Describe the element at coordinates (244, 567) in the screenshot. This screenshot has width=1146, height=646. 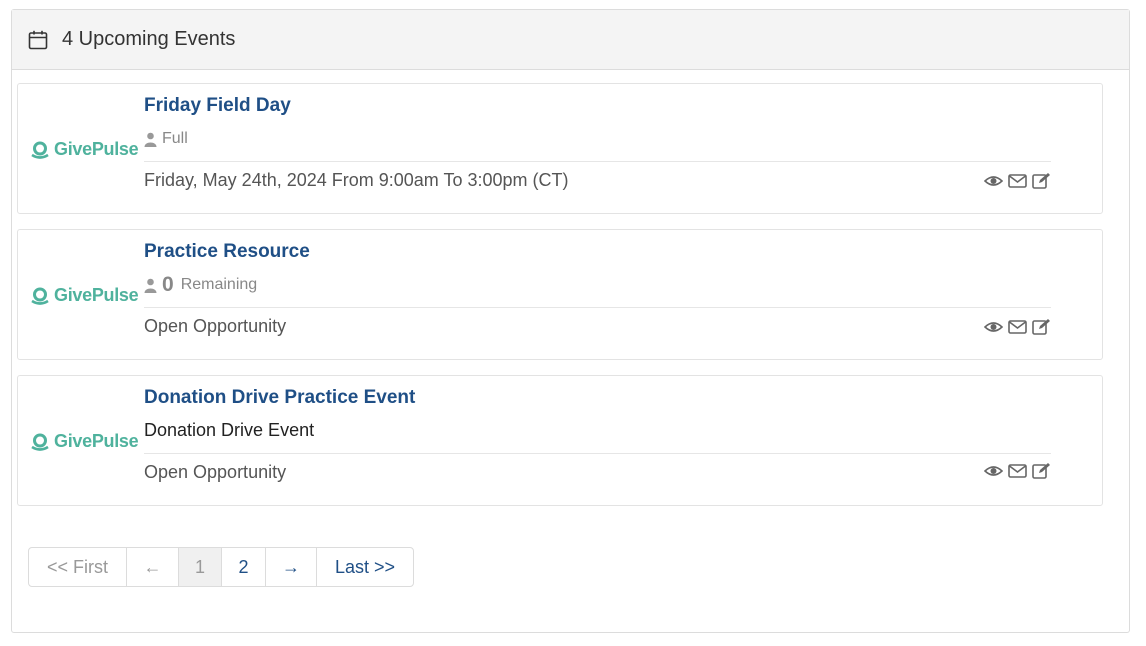
I see `page-2-button: 2` at that location.